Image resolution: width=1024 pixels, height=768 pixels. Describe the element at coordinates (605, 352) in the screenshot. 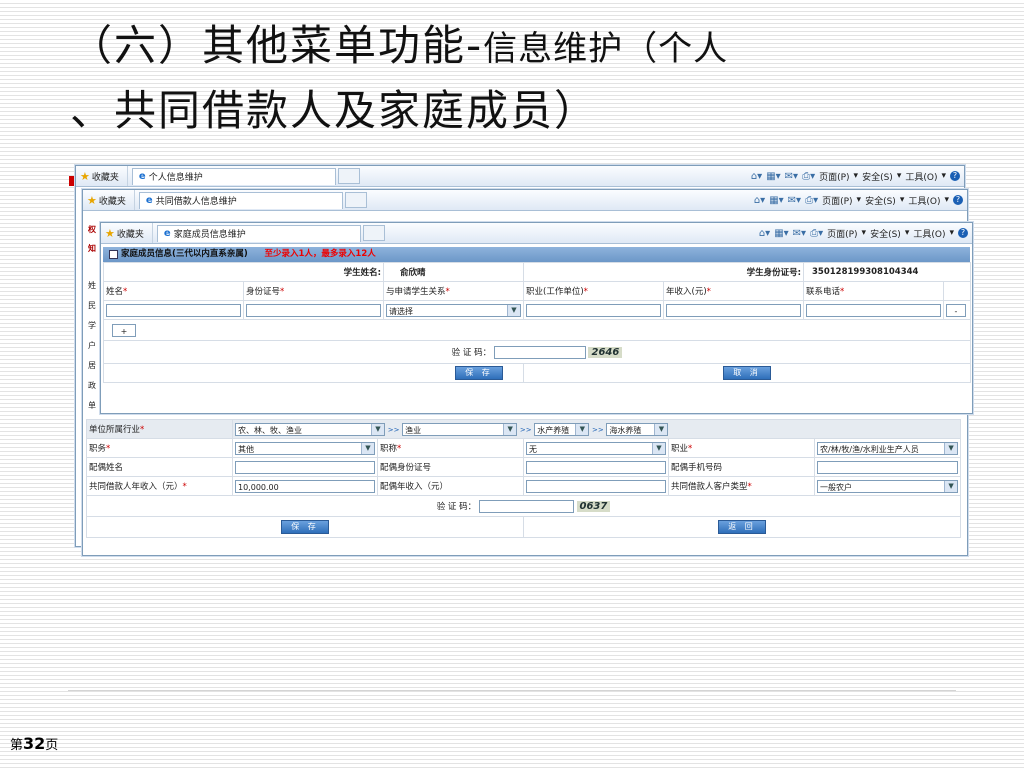

I see `captcha-image: 2646` at that location.